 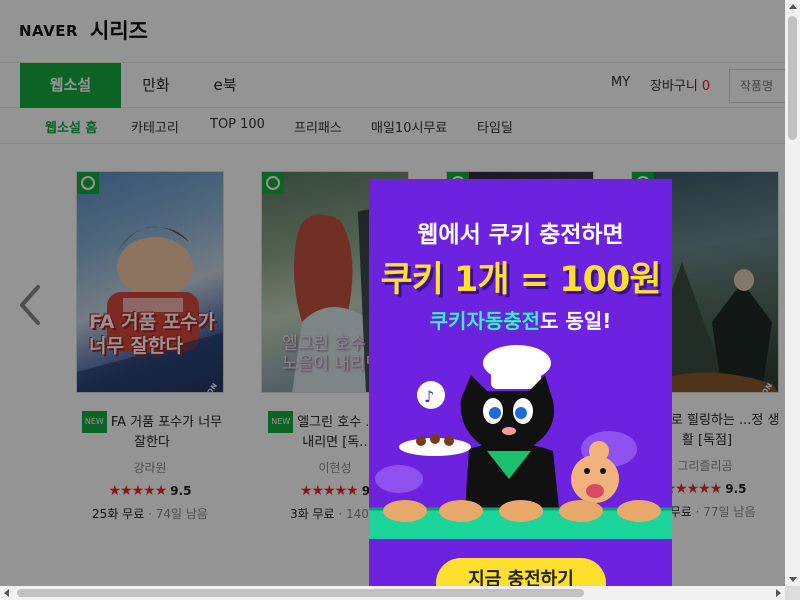 I want to click on vertical-scroll-thumb, so click(x=792, y=78).